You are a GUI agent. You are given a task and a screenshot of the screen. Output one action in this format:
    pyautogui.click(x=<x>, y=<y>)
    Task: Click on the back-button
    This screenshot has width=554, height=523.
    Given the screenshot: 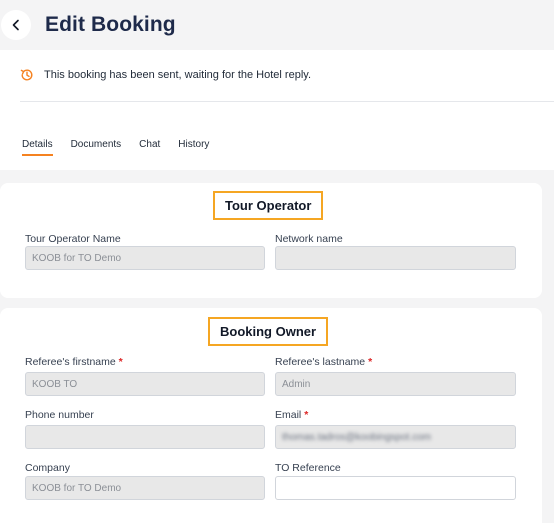 What is the action you would take?
    pyautogui.click(x=16, y=25)
    